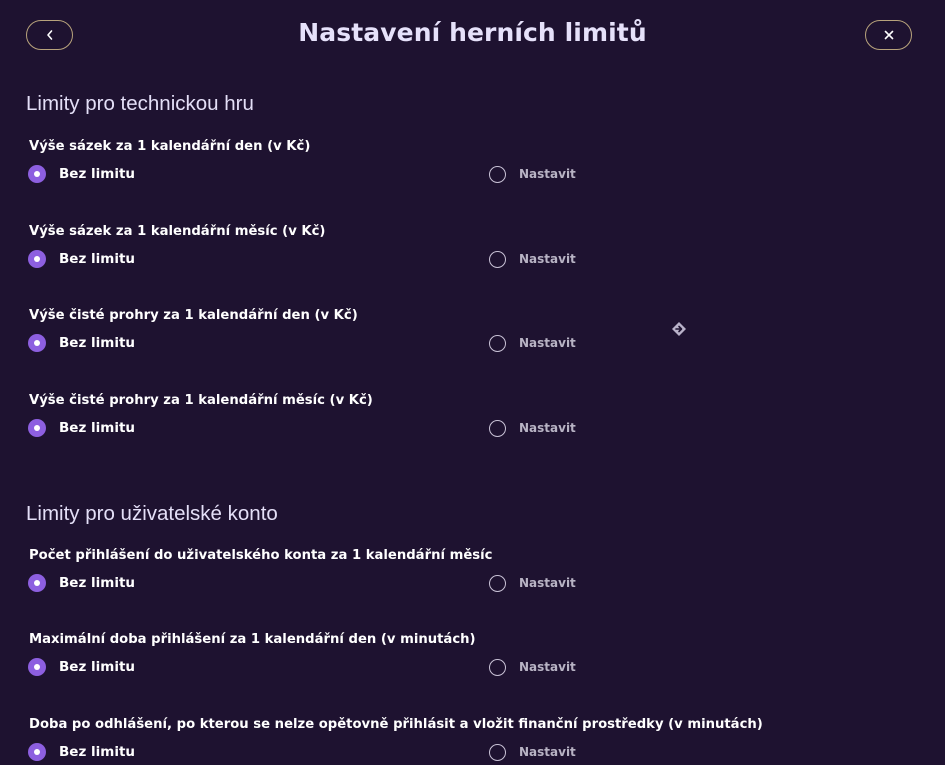  Describe the element at coordinates (170, 146) in the screenshot. I see `limit-label: Výše sázek za 1 kalendářní den (v Kč)` at that location.